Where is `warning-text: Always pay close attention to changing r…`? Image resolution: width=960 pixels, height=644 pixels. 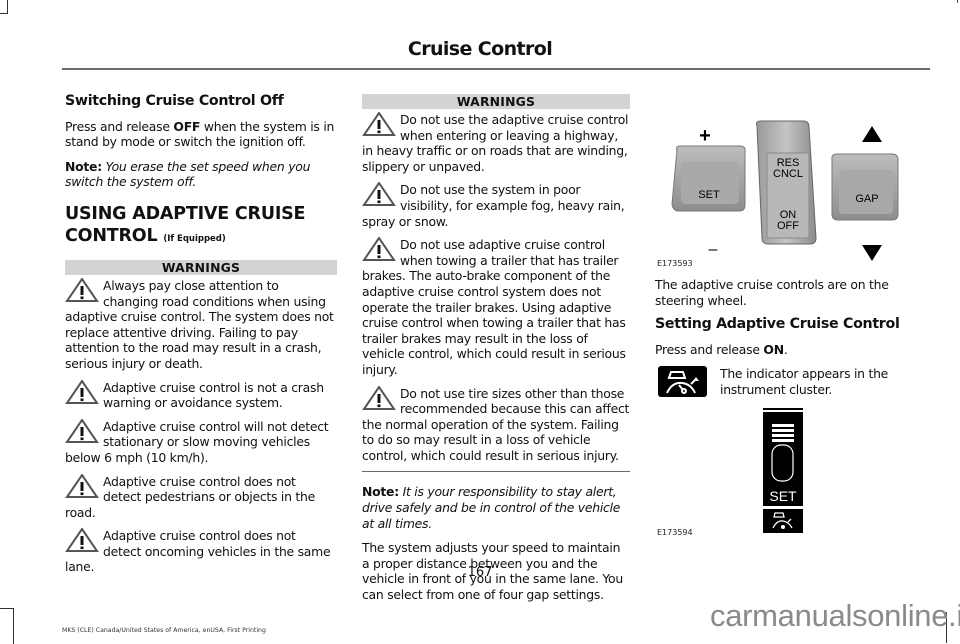
warning-text: Always pay close attention to changing r… is located at coordinates (199, 324).